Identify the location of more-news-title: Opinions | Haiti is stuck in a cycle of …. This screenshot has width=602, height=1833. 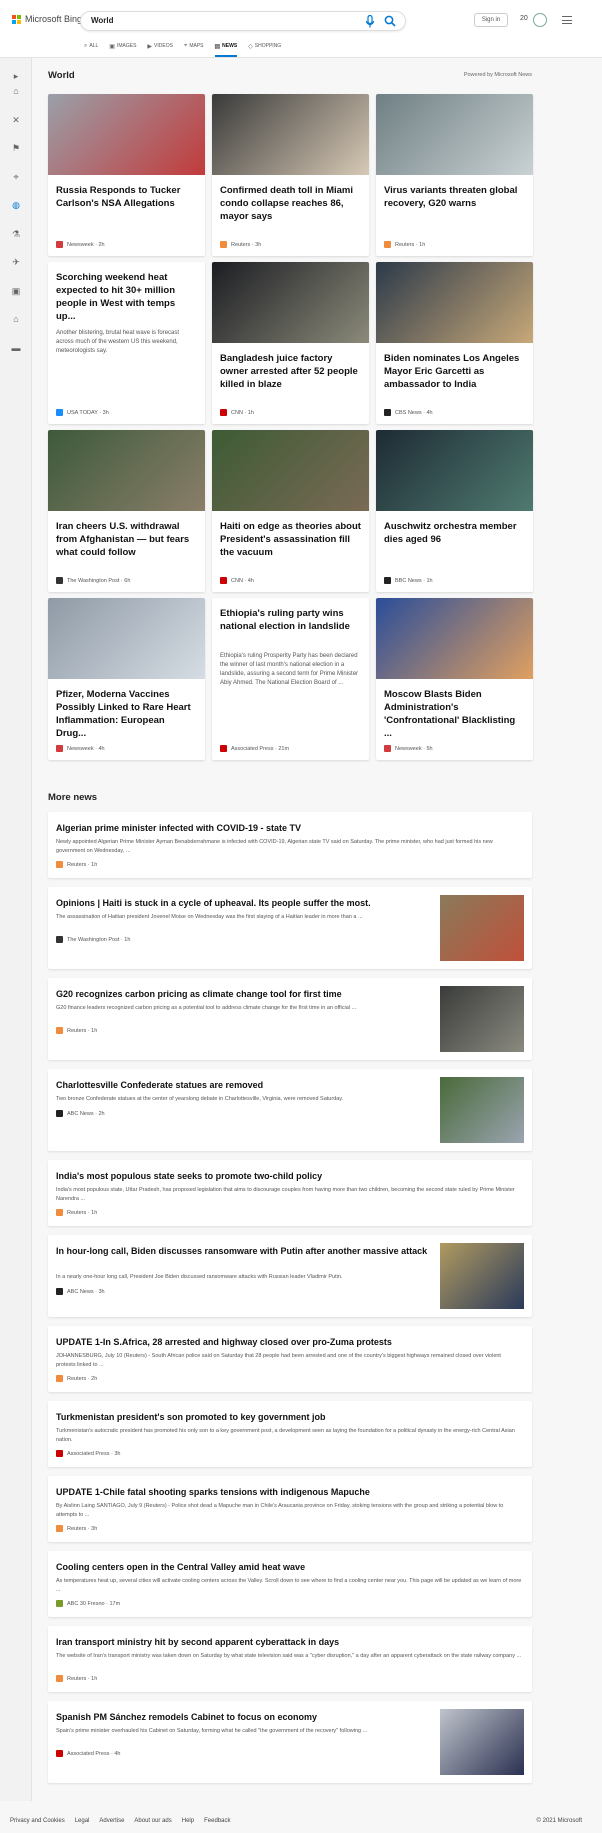
(242, 903).